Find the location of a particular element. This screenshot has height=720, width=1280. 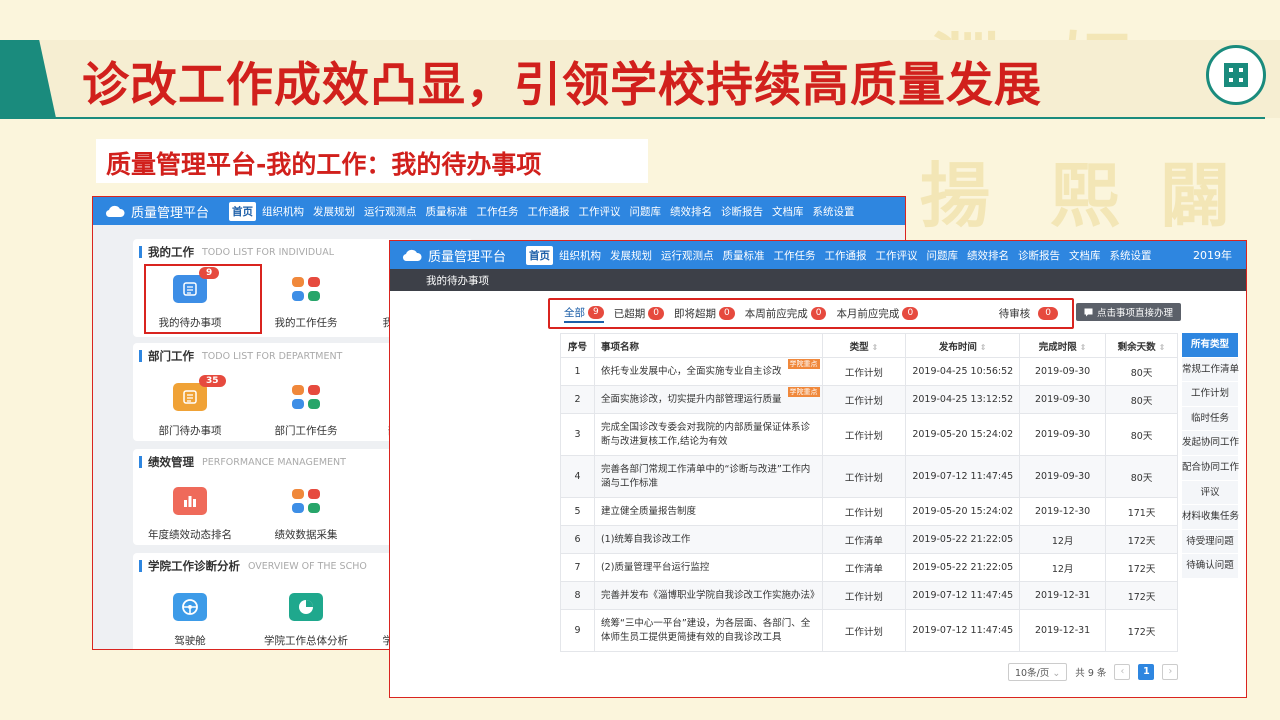

next-page-button: › is located at coordinates (1170, 672).